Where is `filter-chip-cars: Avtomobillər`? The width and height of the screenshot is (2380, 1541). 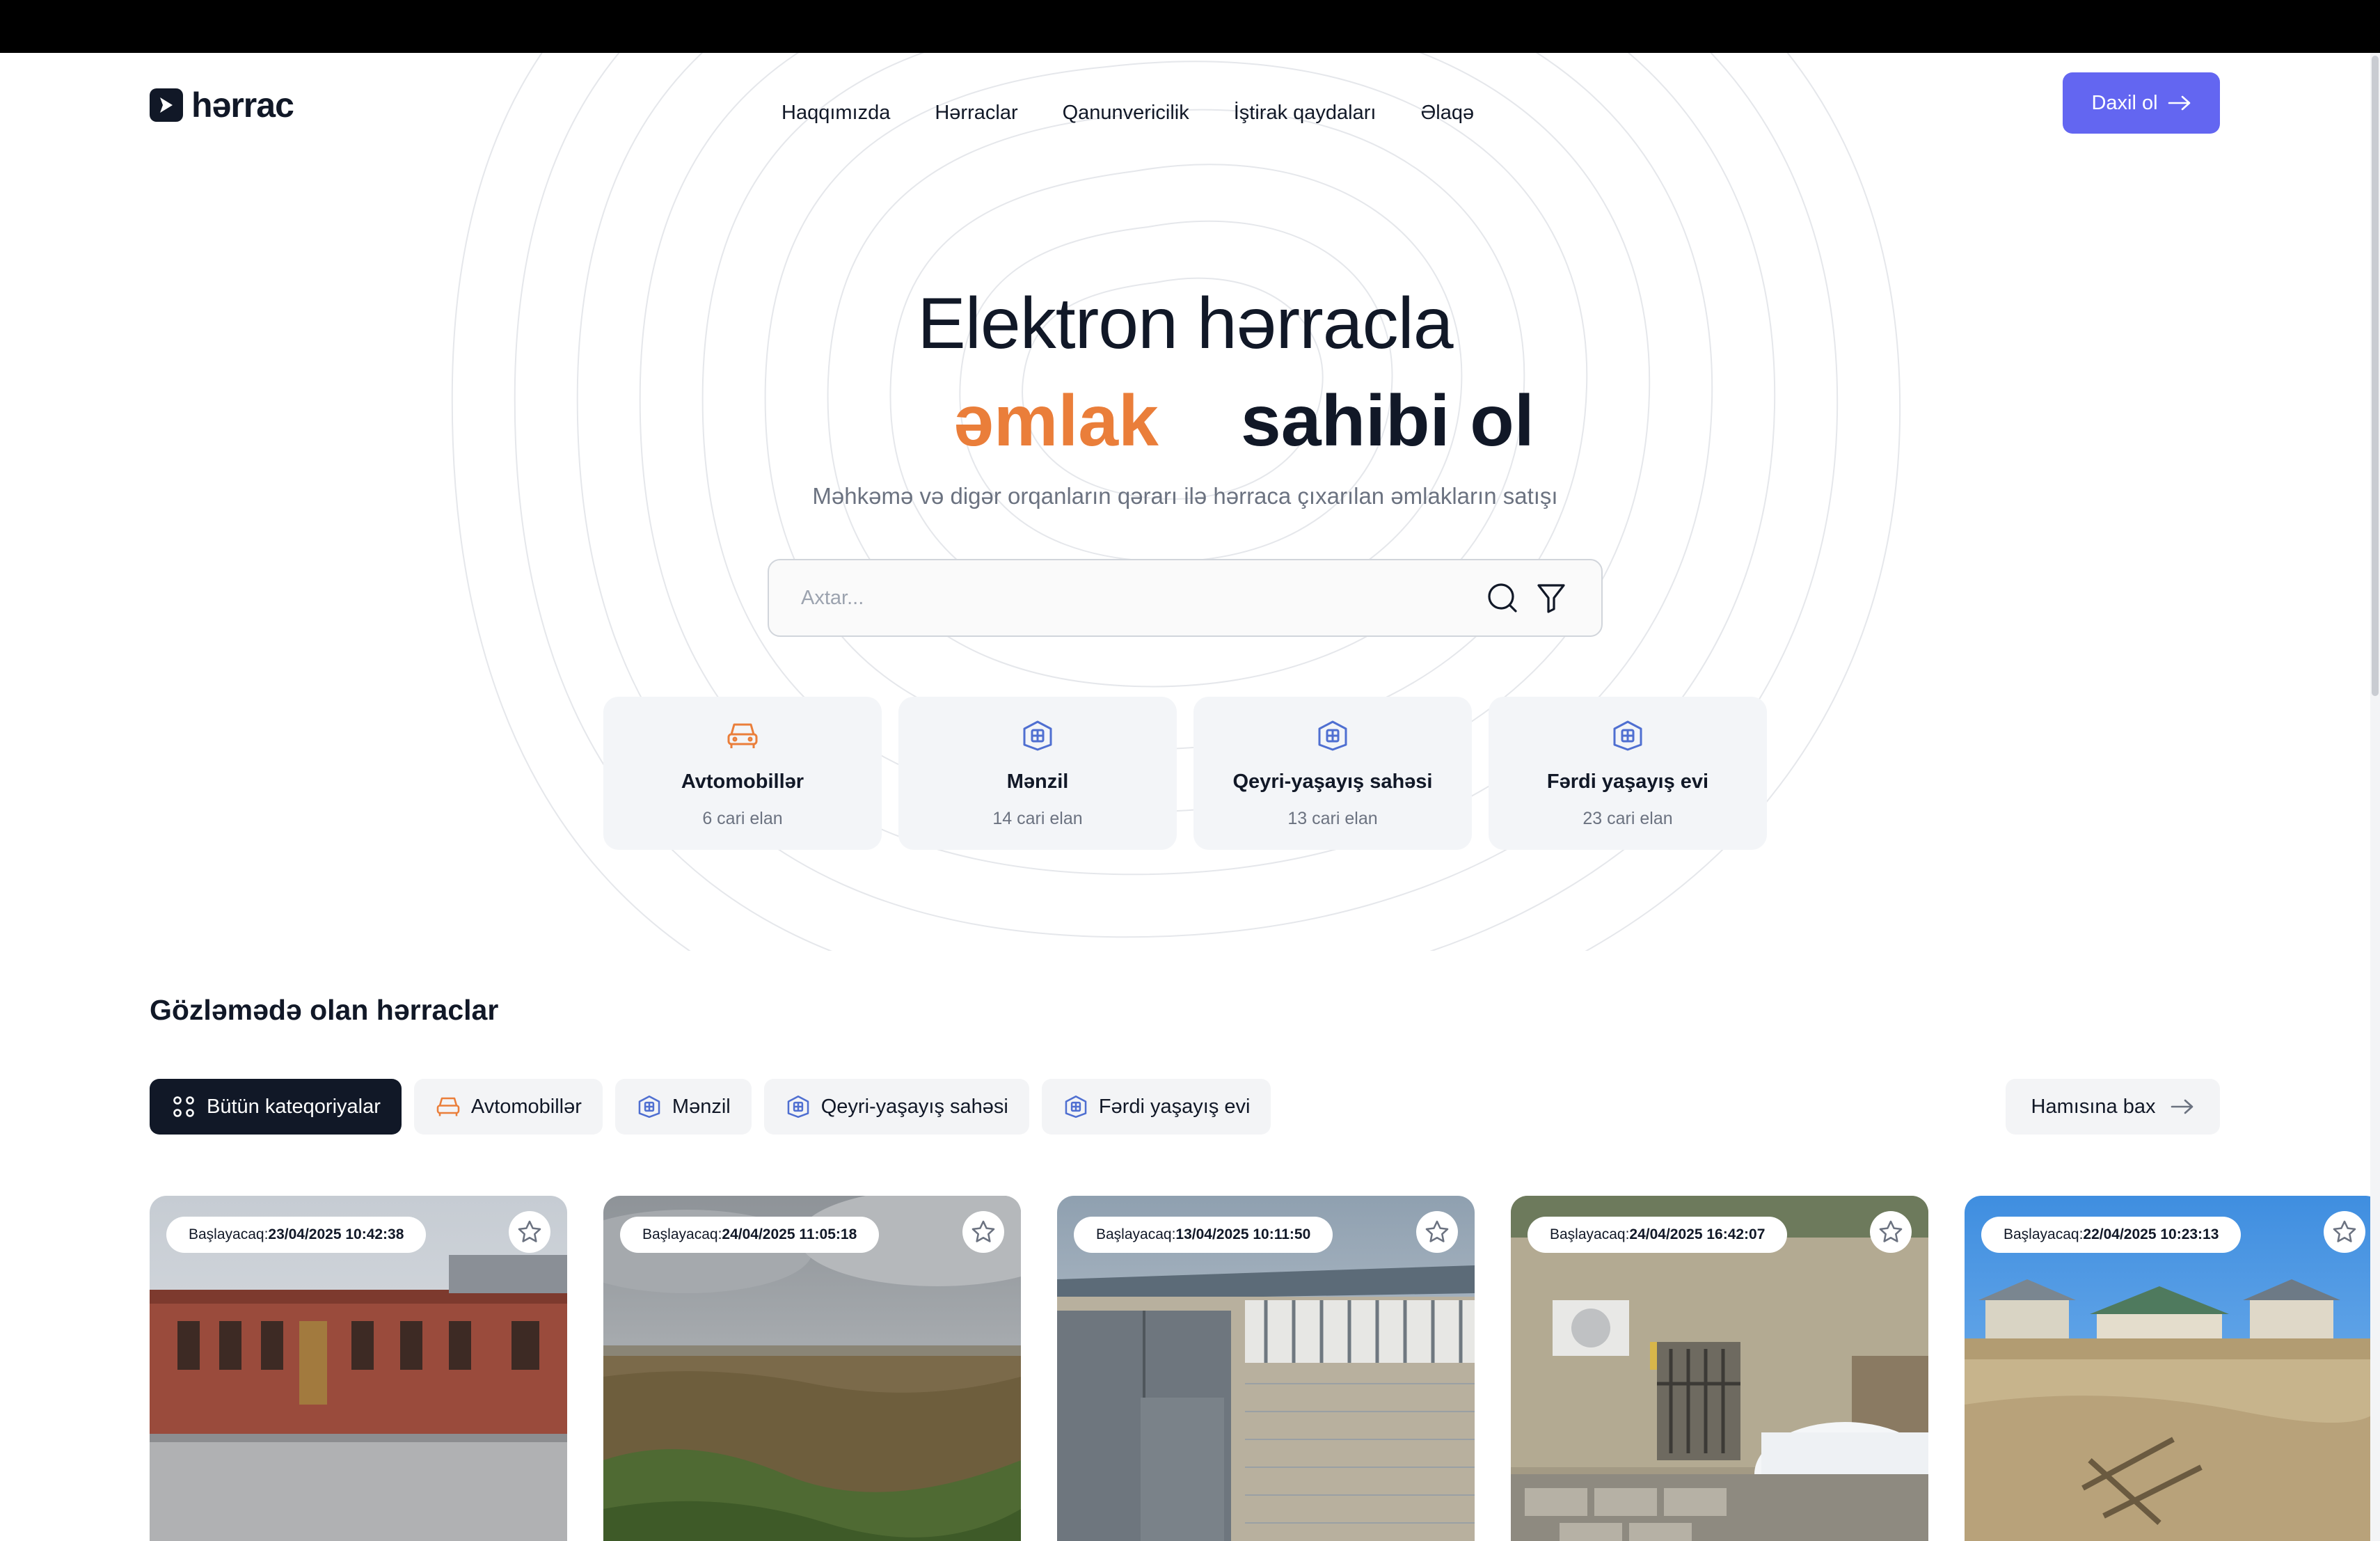 filter-chip-cars: Avtomobillər is located at coordinates (508, 1107).